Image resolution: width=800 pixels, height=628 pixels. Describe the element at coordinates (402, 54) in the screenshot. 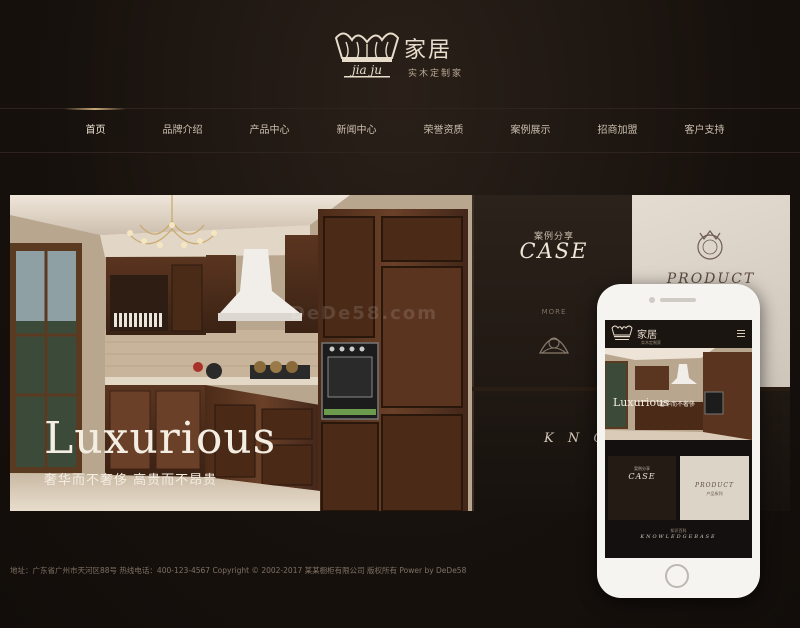

I see `site-logo: jia ju 家居 实木定制家` at that location.